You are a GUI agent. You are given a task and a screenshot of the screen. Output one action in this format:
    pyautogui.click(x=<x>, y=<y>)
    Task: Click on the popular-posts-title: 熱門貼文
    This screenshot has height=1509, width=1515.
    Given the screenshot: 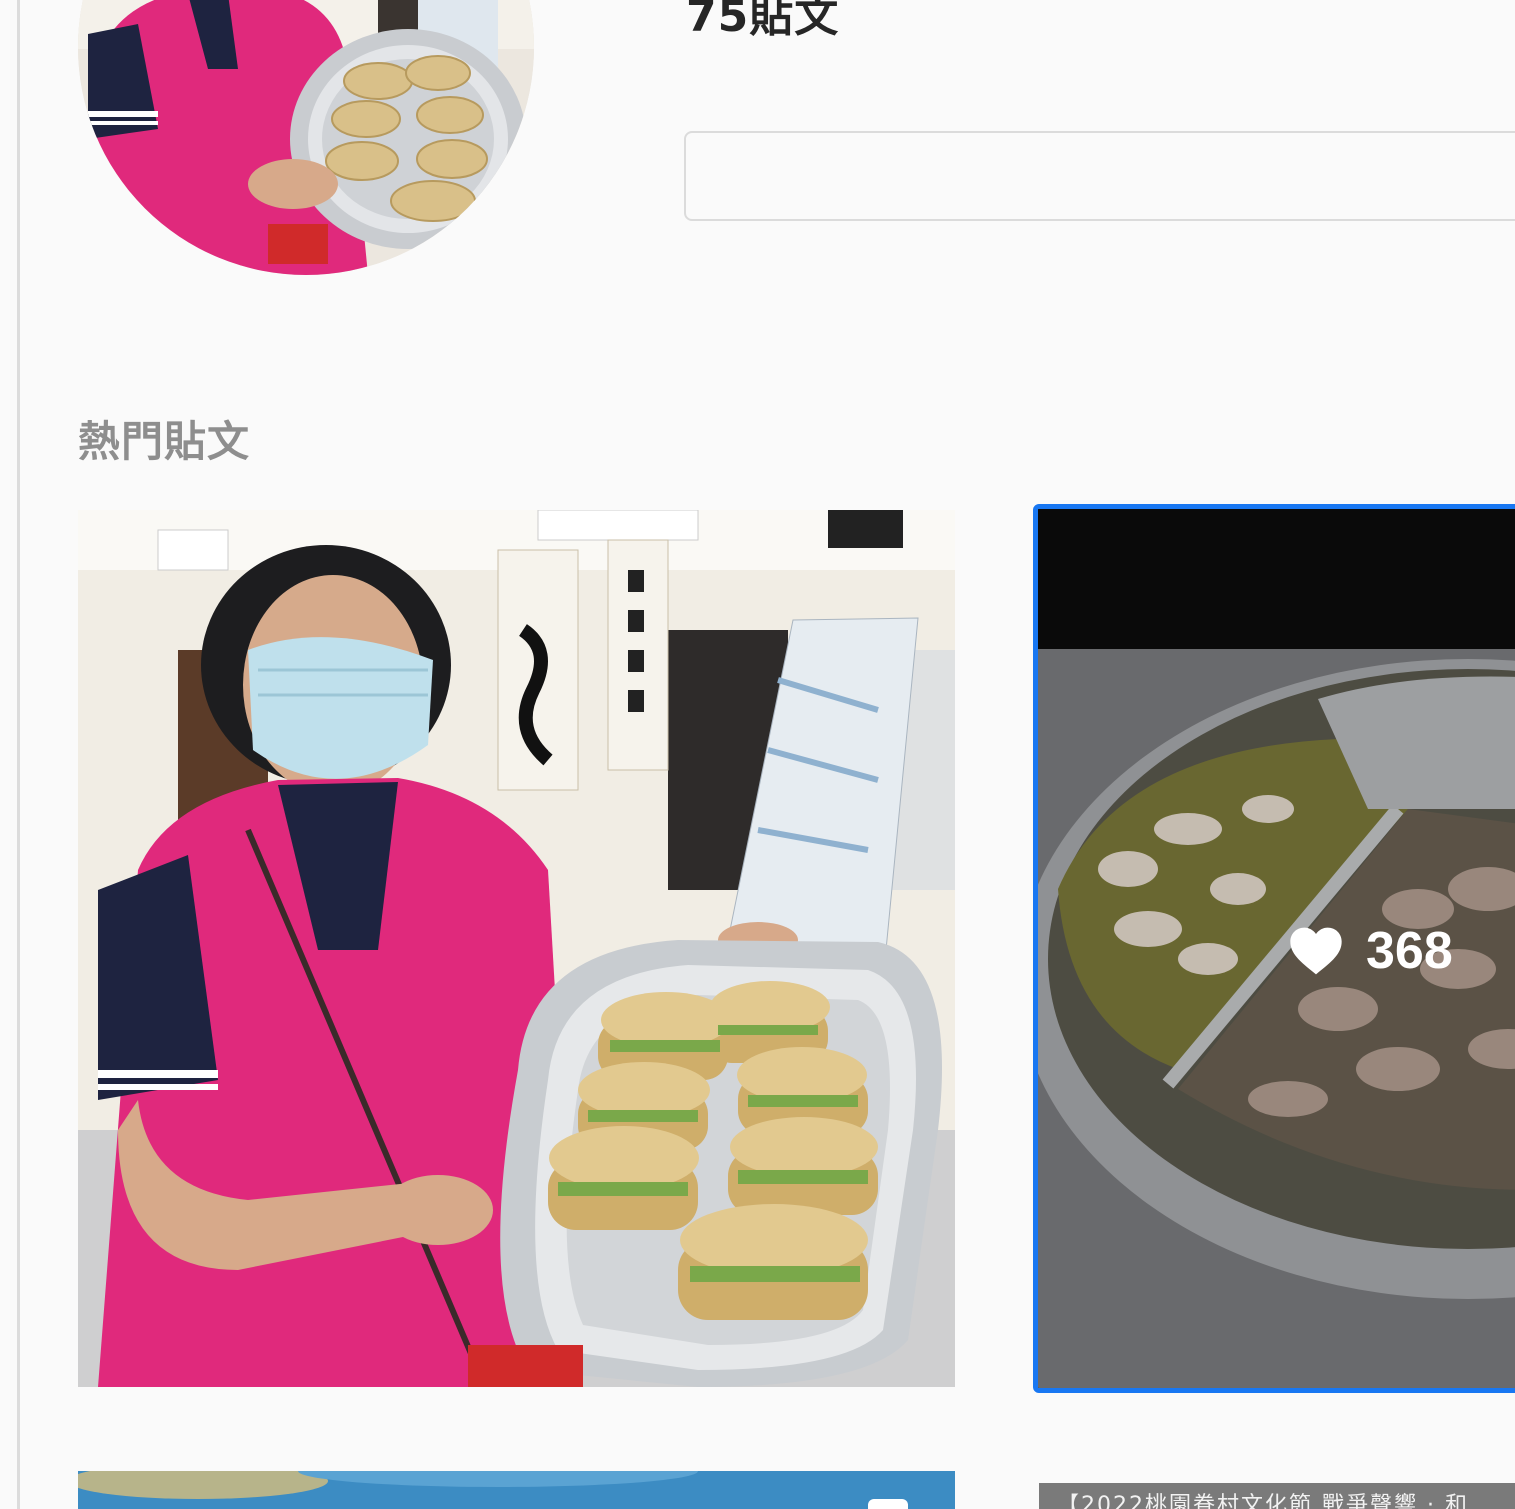 What is the action you would take?
    pyautogui.click(x=164, y=441)
    